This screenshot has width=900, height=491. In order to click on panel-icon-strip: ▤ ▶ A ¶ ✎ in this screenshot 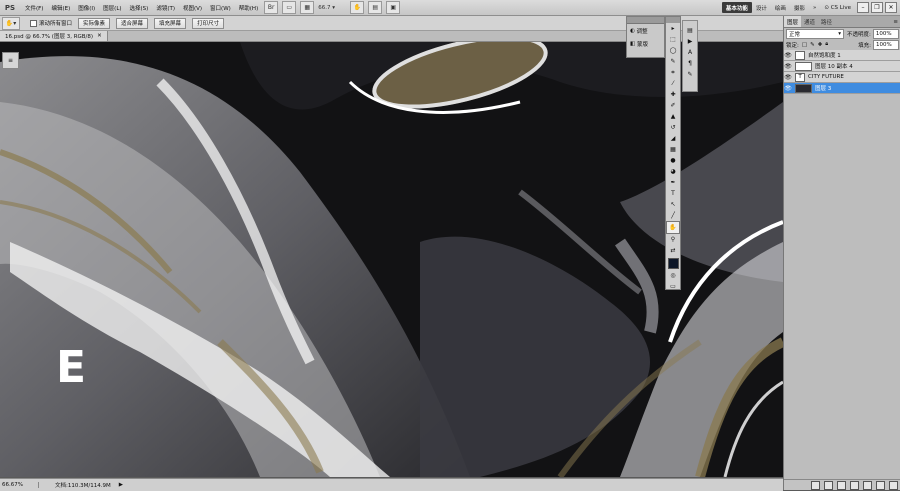, I will do `click(690, 56)`.